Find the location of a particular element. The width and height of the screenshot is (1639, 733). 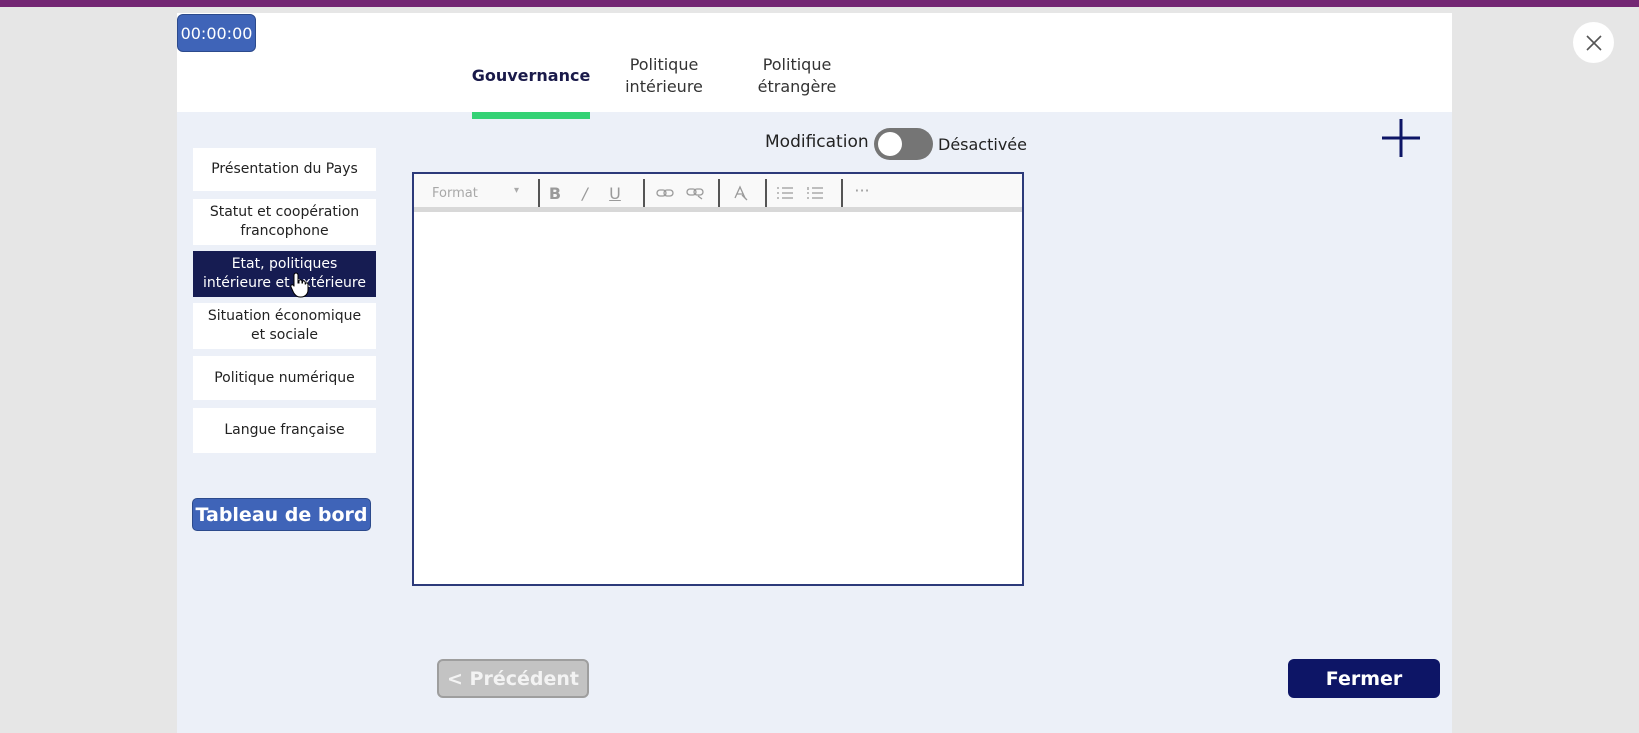

format-dropdown: Format is located at coordinates (455, 193).